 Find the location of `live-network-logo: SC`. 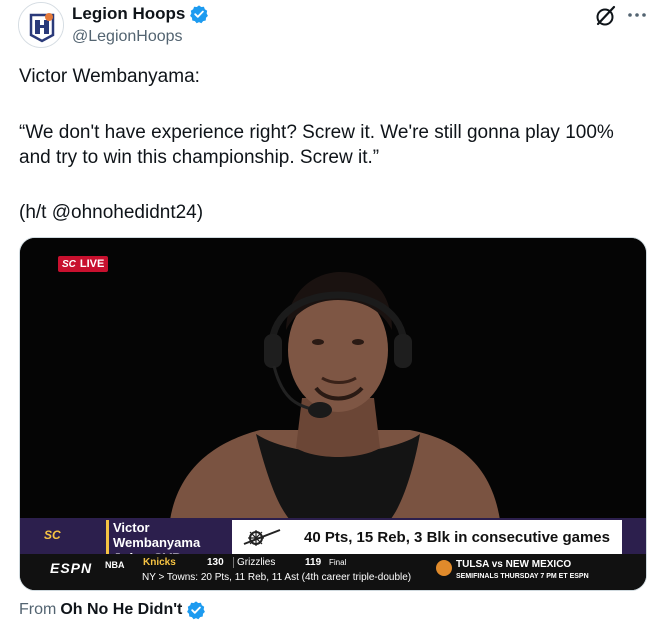

live-network-logo: SC is located at coordinates (69, 264).